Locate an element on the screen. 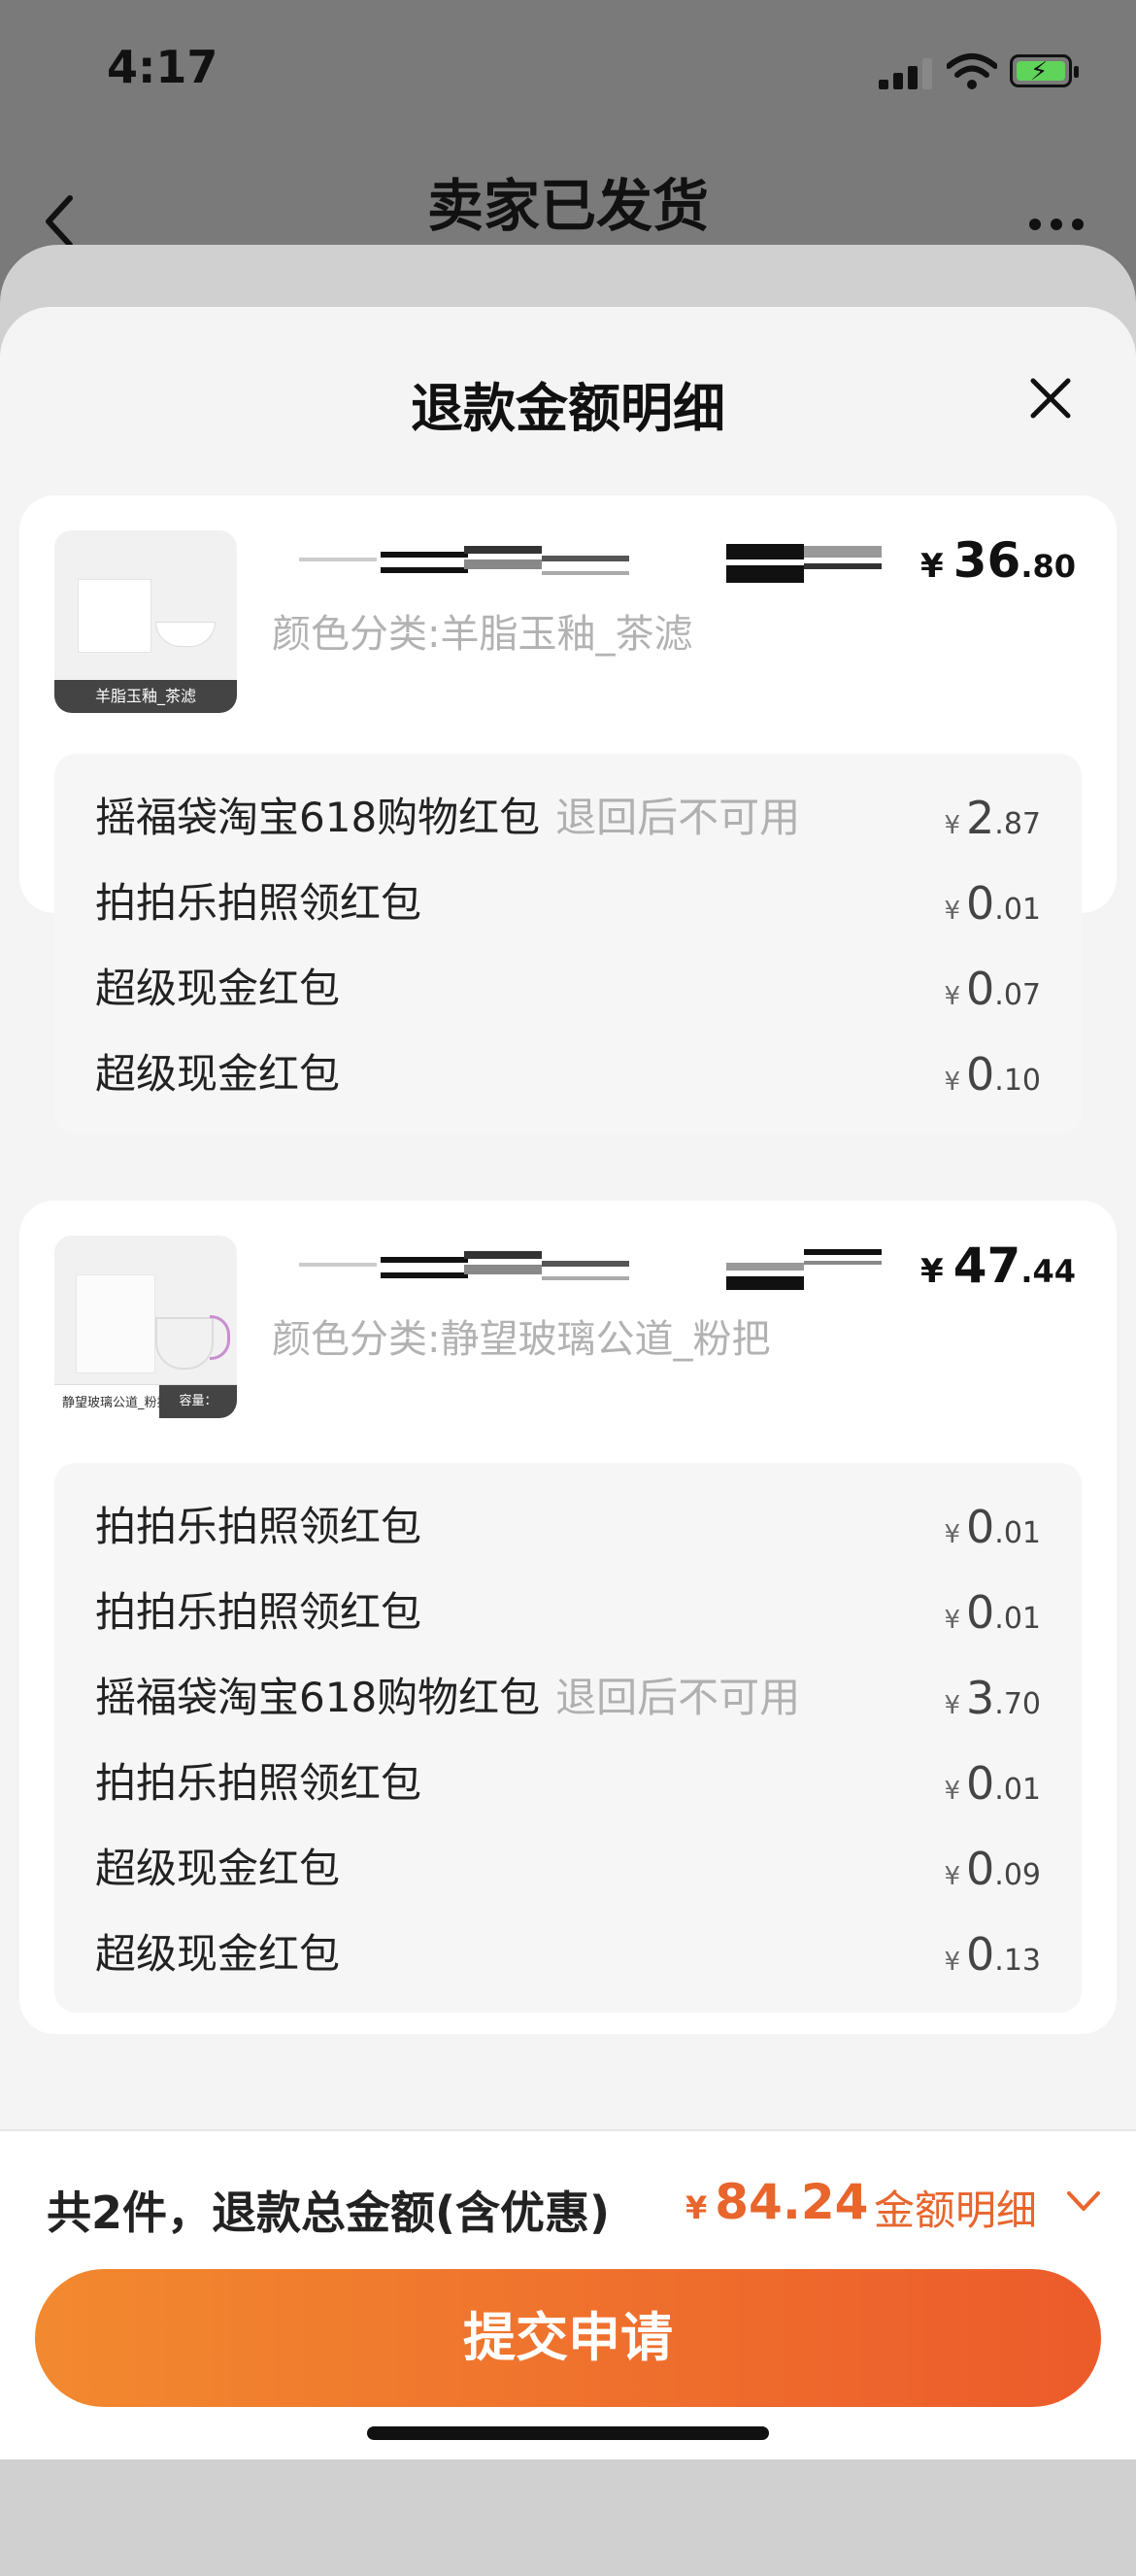 This screenshot has width=1136, height=2576. discount-row: 摇福袋淘宝618购物红包 退回后不可用 ¥3.70 is located at coordinates (568, 1698).